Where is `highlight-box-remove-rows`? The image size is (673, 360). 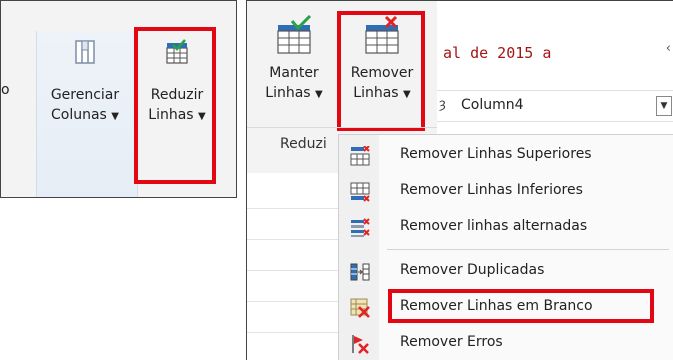 highlight-box-remove-rows is located at coordinates (381, 71).